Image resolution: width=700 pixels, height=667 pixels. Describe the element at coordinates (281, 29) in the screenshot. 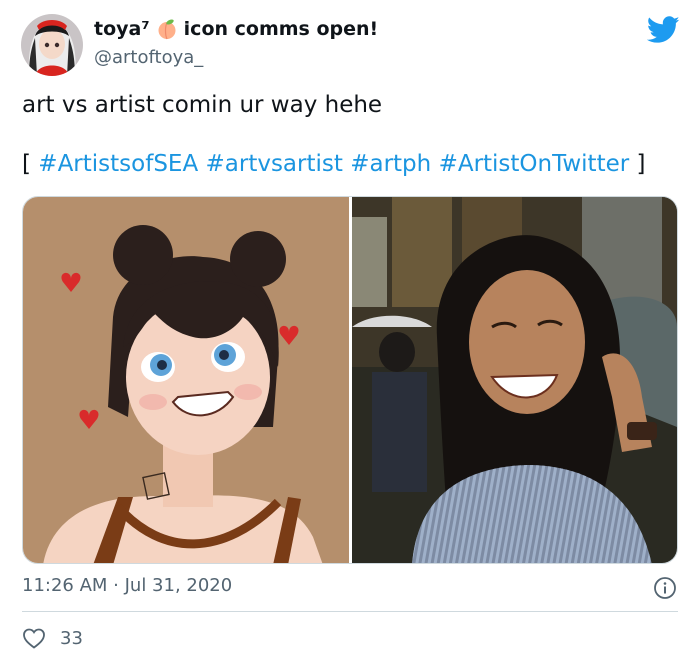

I see `display-name-suffix: icon comms open!` at that location.